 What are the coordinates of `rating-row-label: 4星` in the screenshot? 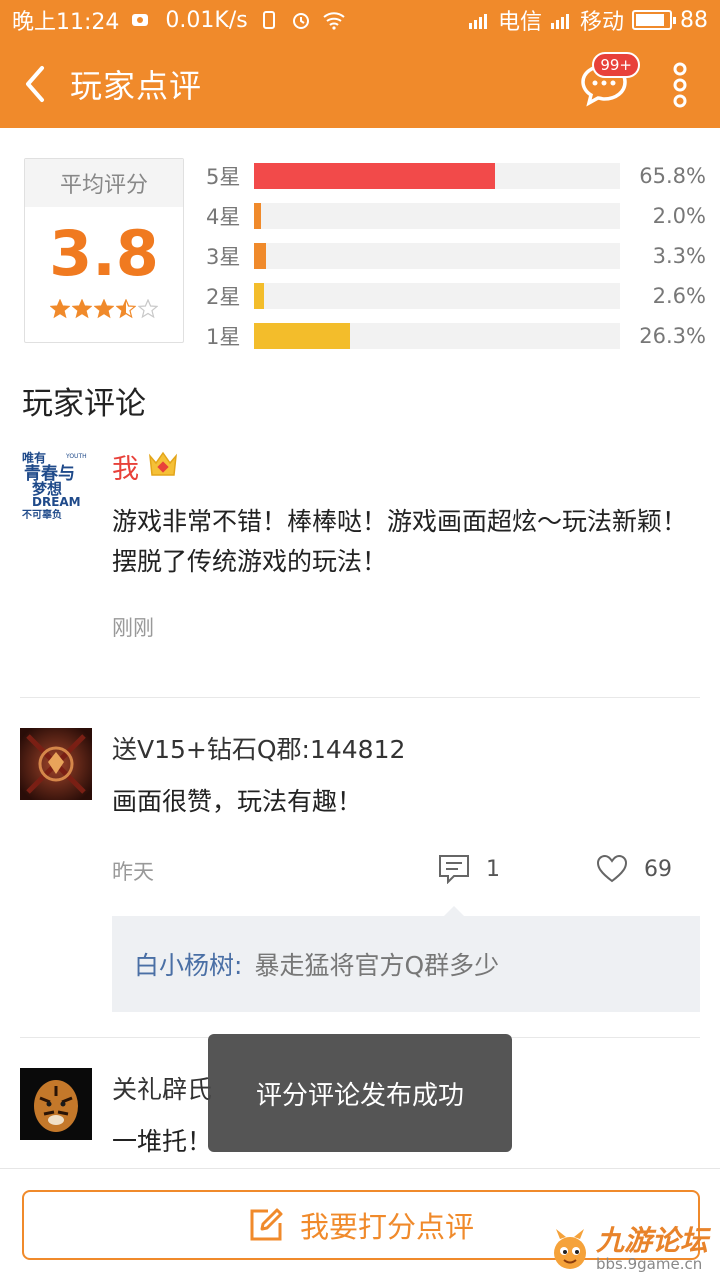 It's located at (223, 217).